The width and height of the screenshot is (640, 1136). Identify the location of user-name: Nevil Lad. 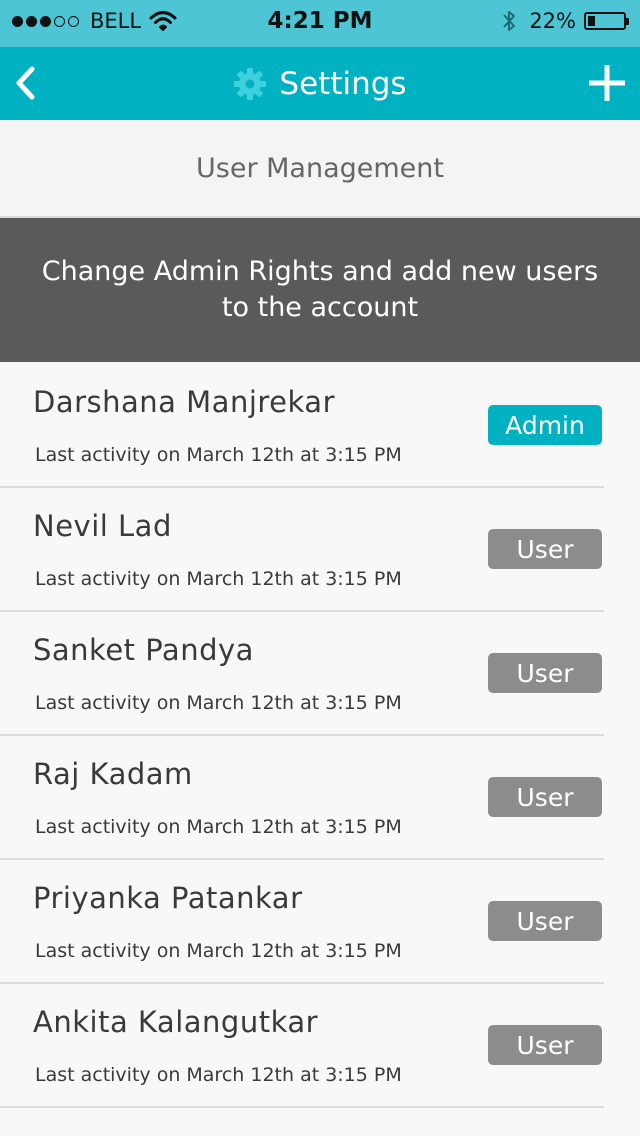
(102, 526).